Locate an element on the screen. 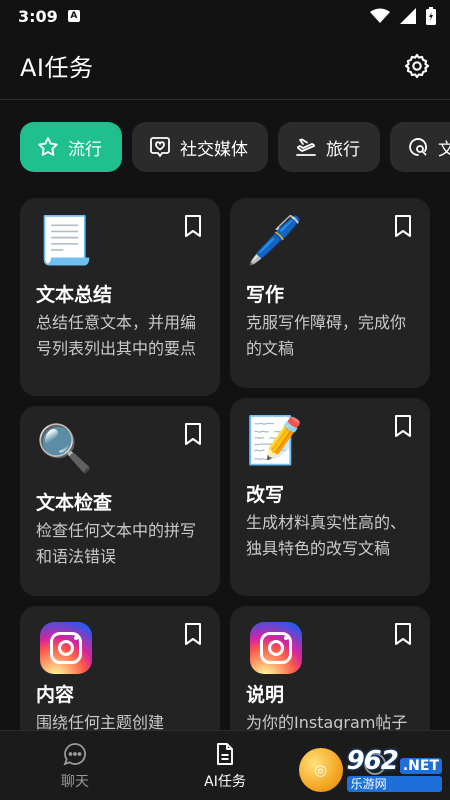  chip-travel: 旅行 is located at coordinates (329, 147).